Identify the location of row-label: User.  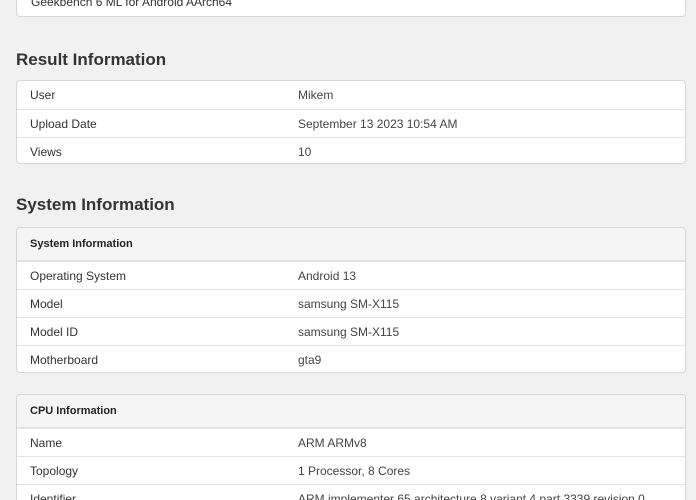
(43, 95).